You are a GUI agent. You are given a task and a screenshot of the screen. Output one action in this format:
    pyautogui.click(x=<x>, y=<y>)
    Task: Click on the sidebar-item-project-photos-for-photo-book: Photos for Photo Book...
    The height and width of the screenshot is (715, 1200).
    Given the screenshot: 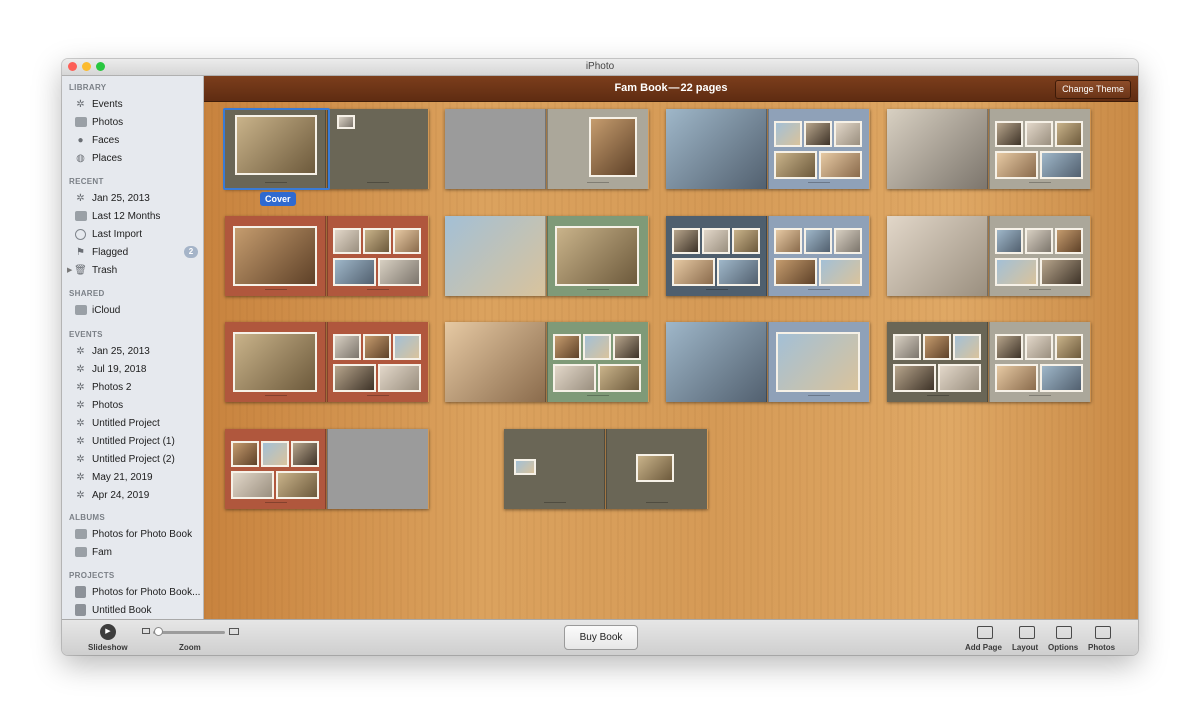 What is the action you would take?
    pyautogui.click(x=138, y=592)
    